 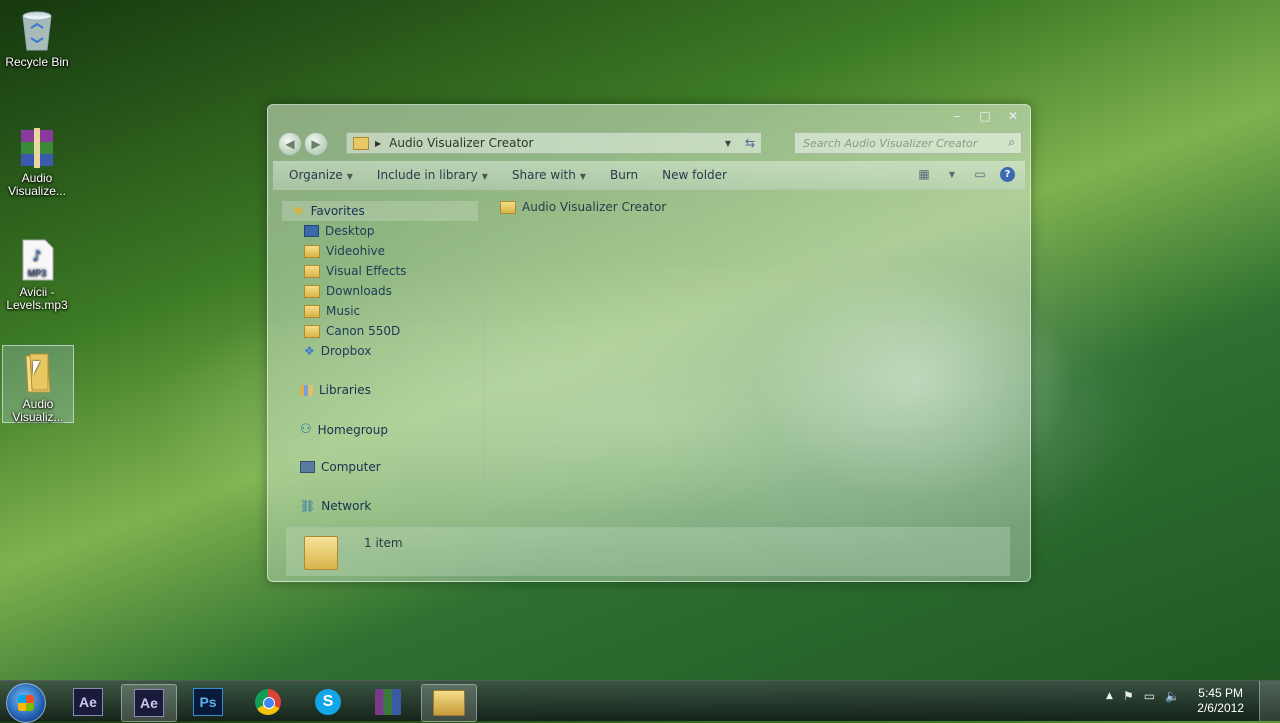 I want to click on nav-label: Music, so click(x=343, y=311).